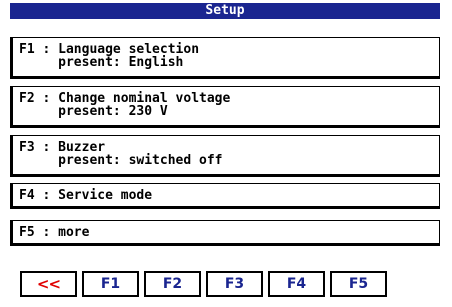 The image size is (452, 307). Describe the element at coordinates (110, 284) in the screenshot. I see `f1-button: F1` at that location.